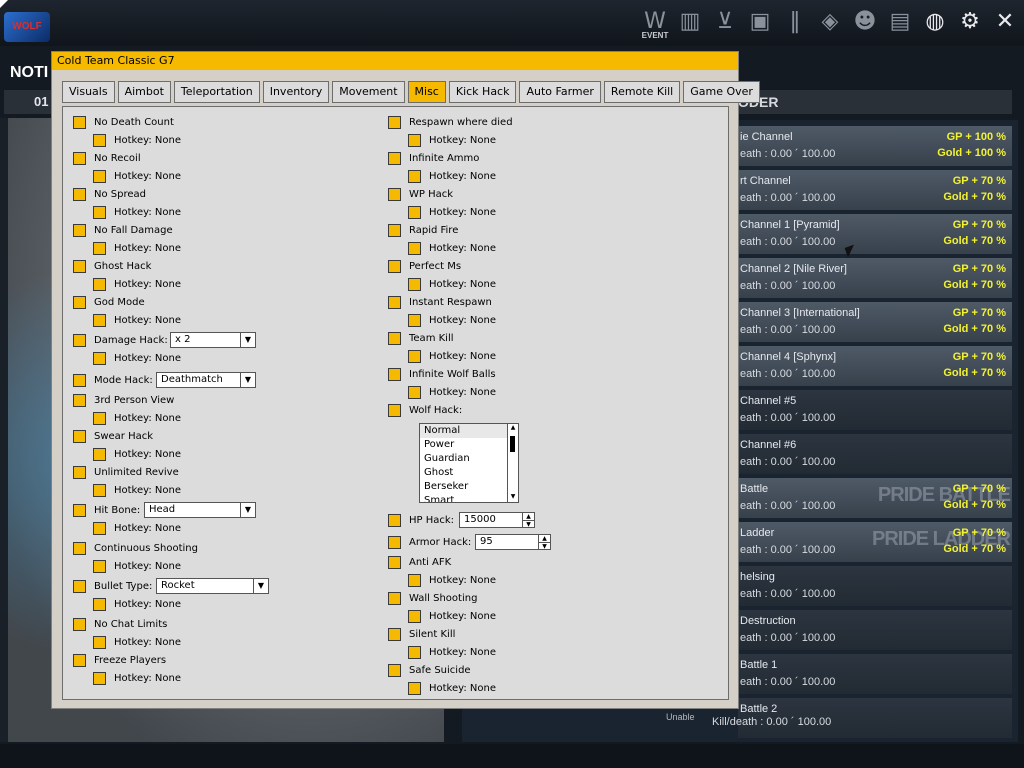 The width and height of the screenshot is (1024, 768). I want to click on option: Infinite Wolf Balls, so click(442, 374).